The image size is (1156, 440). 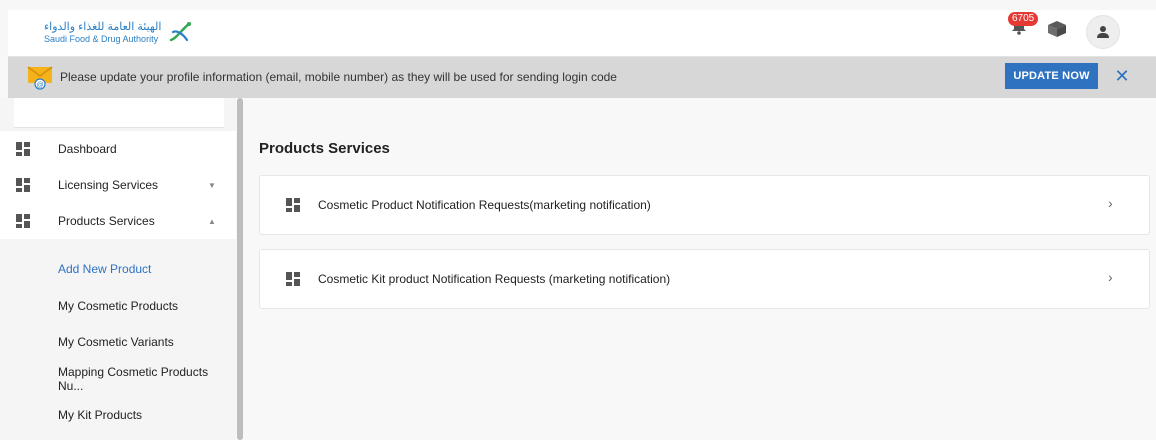 I want to click on chevron-down-icon: ▼, so click(x=212, y=185).